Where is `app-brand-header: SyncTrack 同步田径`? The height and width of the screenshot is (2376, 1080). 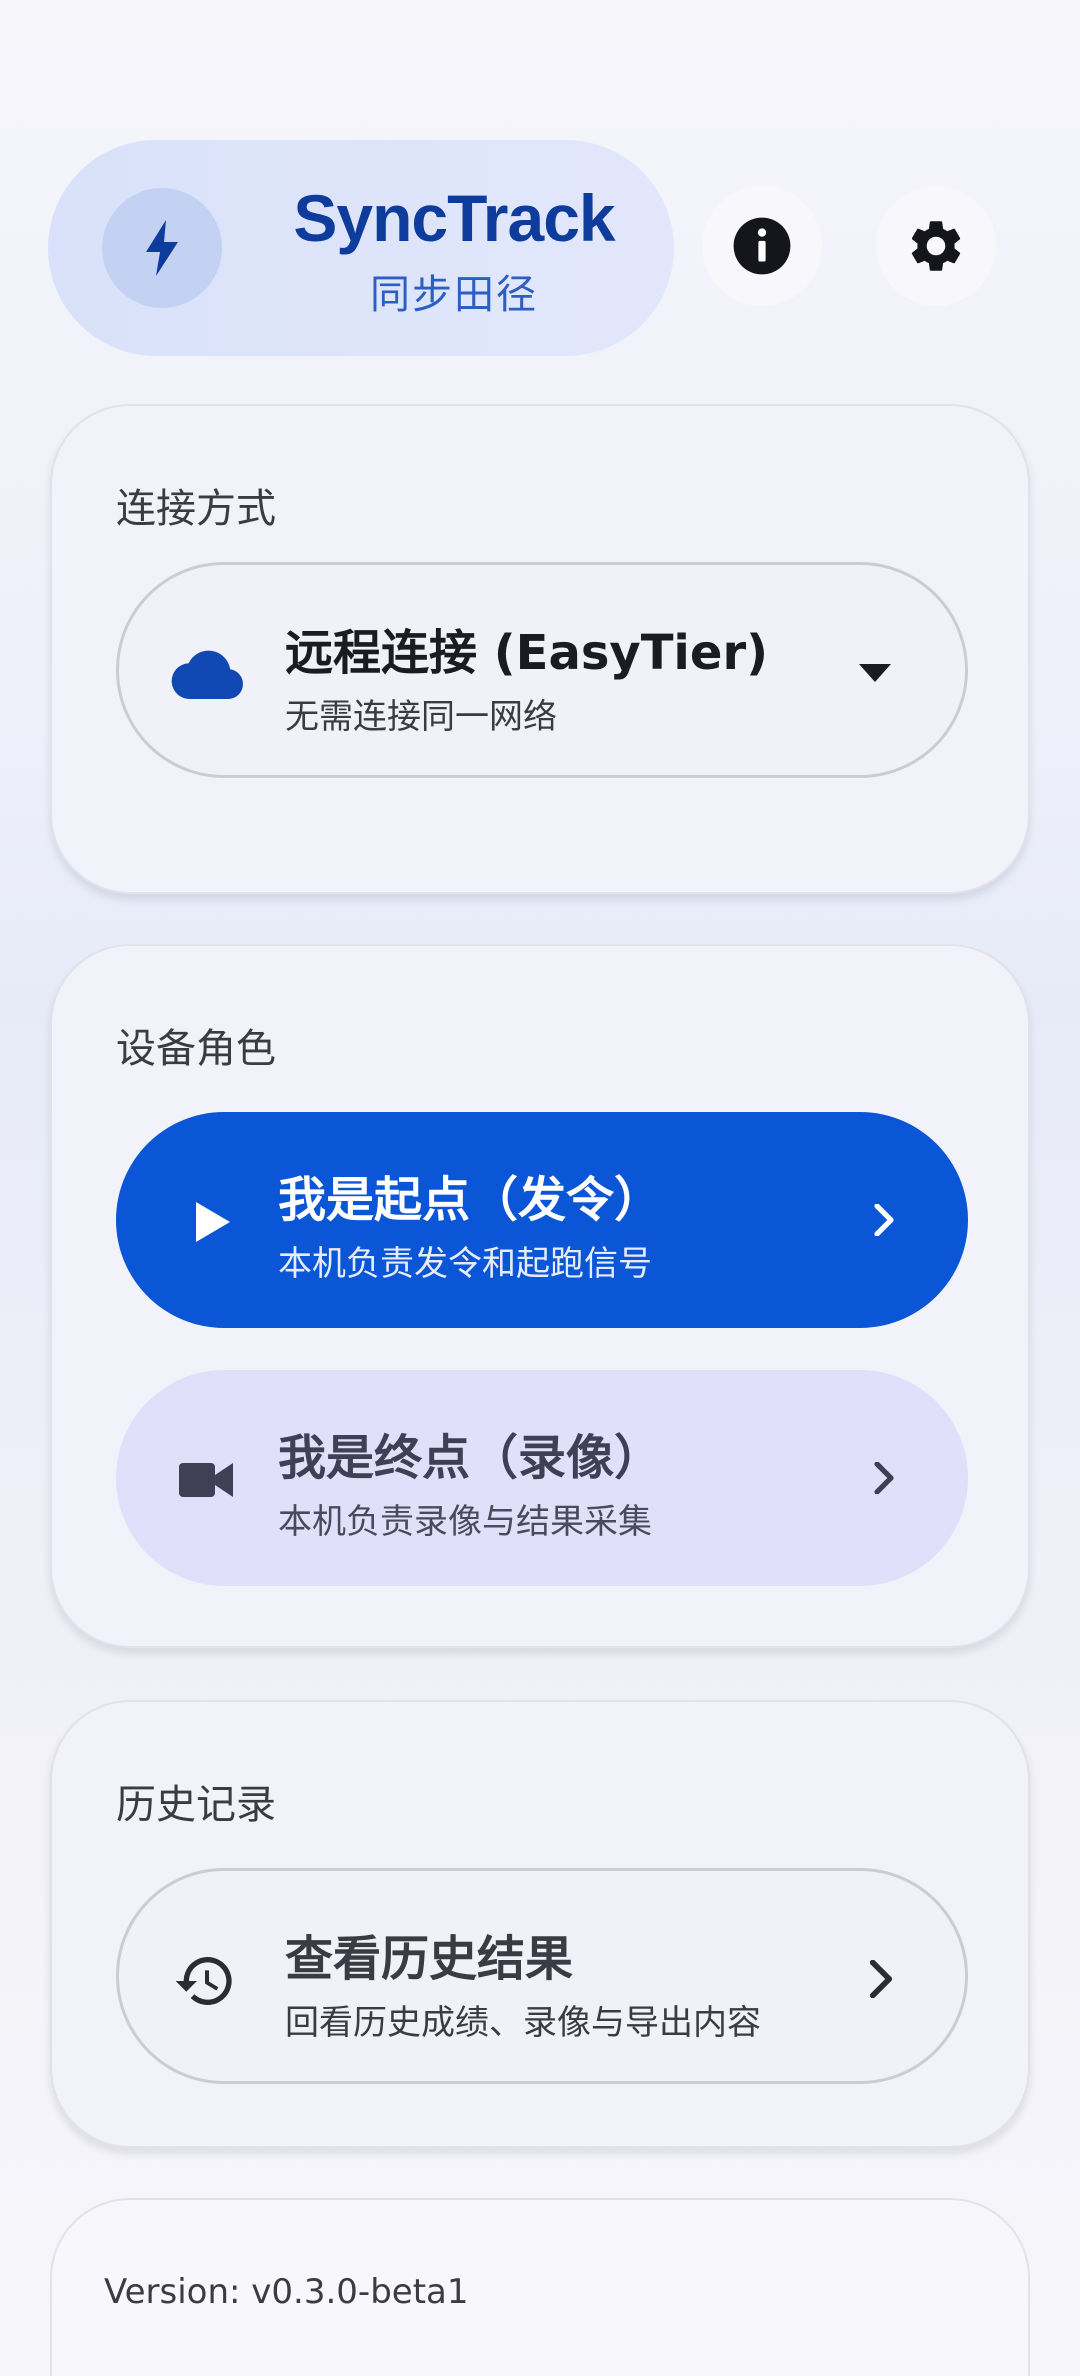
app-brand-header: SyncTrack 同步田径 is located at coordinates (361, 248).